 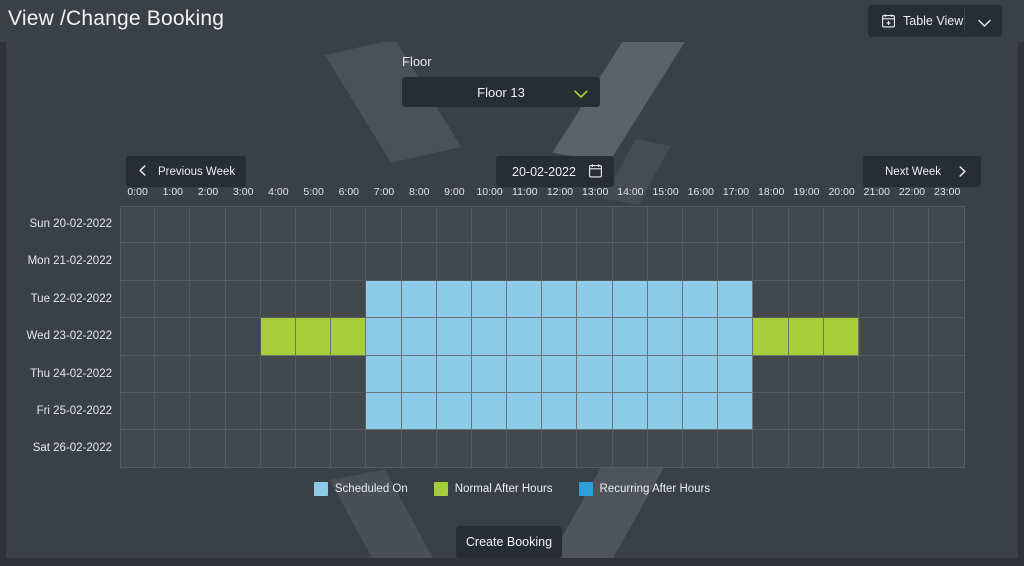 What do you see at coordinates (555, 171) in the screenshot?
I see `date-input: 20-02-2022` at bounding box center [555, 171].